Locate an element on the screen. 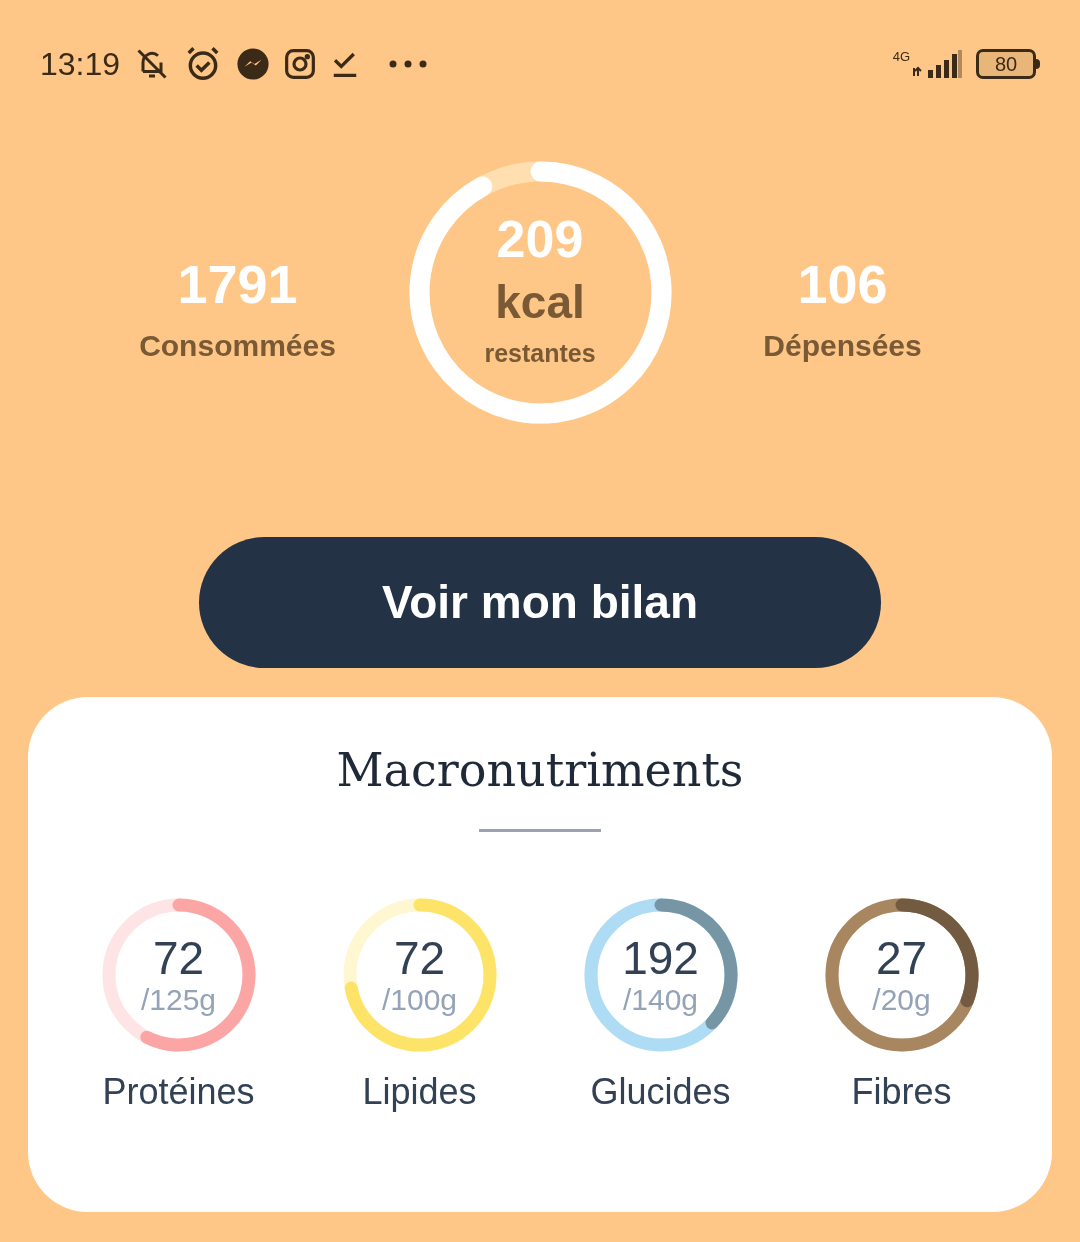 Image resolution: width=1080 pixels, height=1242 pixels. signal-icon is located at coordinates (937, 64).